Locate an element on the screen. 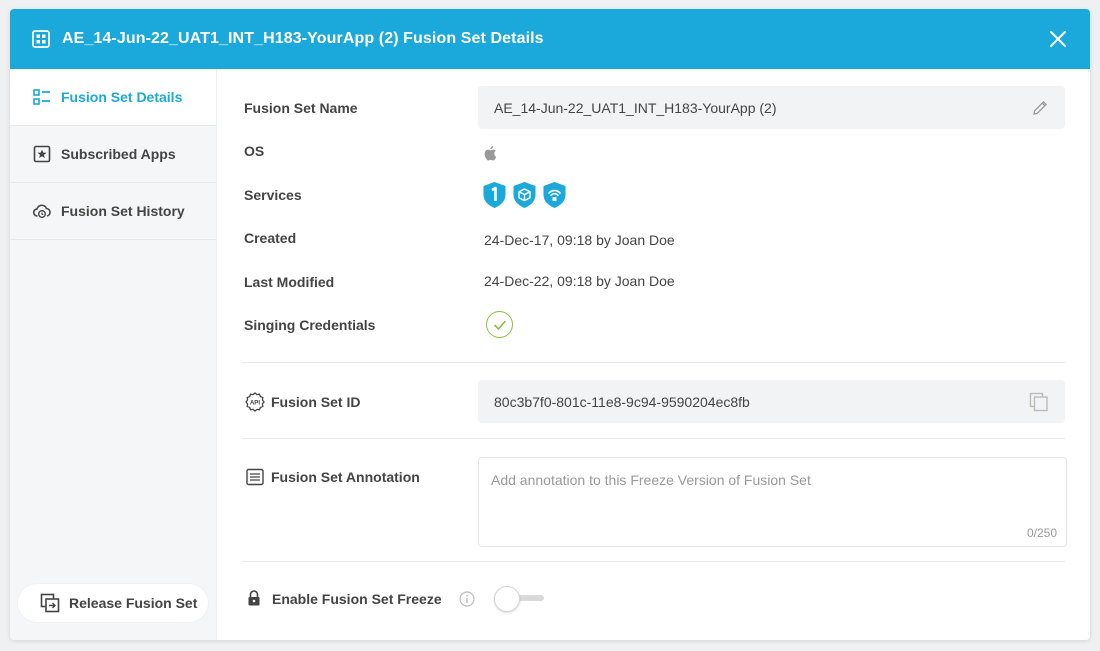 This screenshot has height=651, width=1100. fusion-set-id-value: 80c3b7f0-801c-11e8-9c94-9590204ec8fb is located at coordinates (622, 401).